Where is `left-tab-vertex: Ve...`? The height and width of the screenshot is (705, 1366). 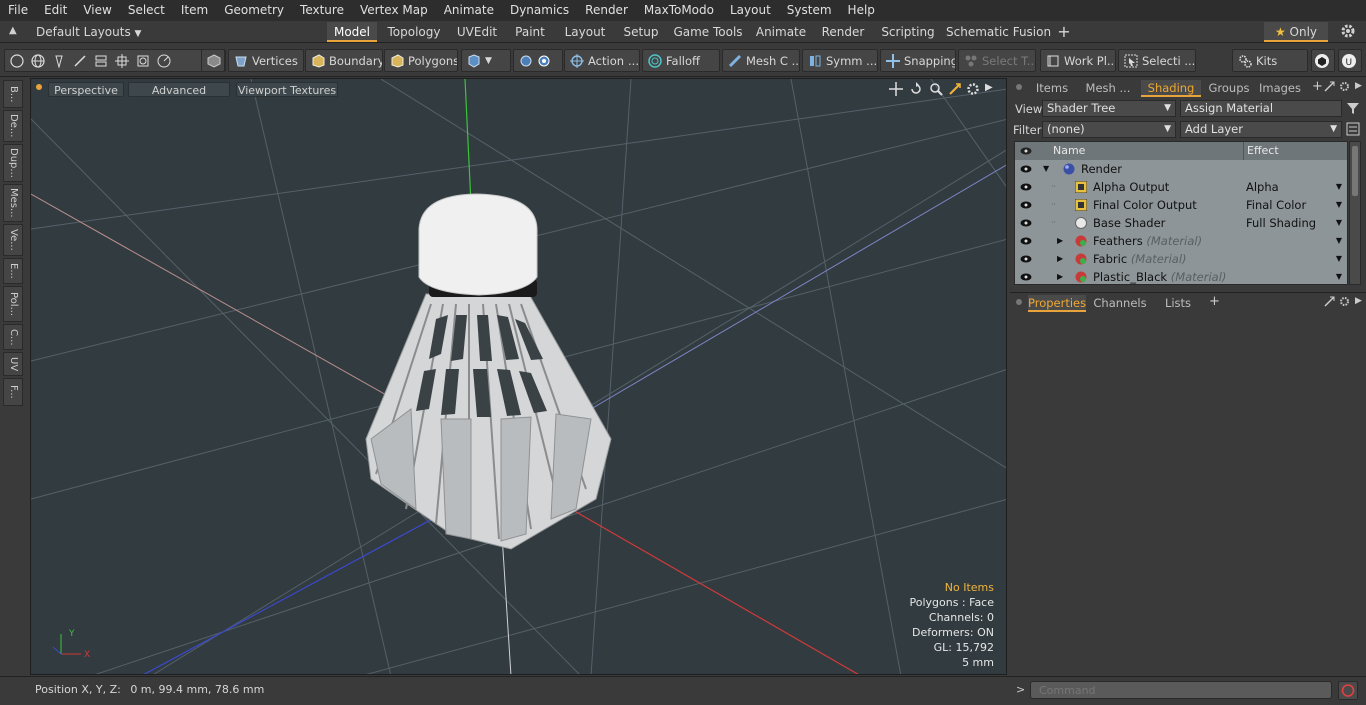
left-tab-vertex: Ve... is located at coordinates (13, 240).